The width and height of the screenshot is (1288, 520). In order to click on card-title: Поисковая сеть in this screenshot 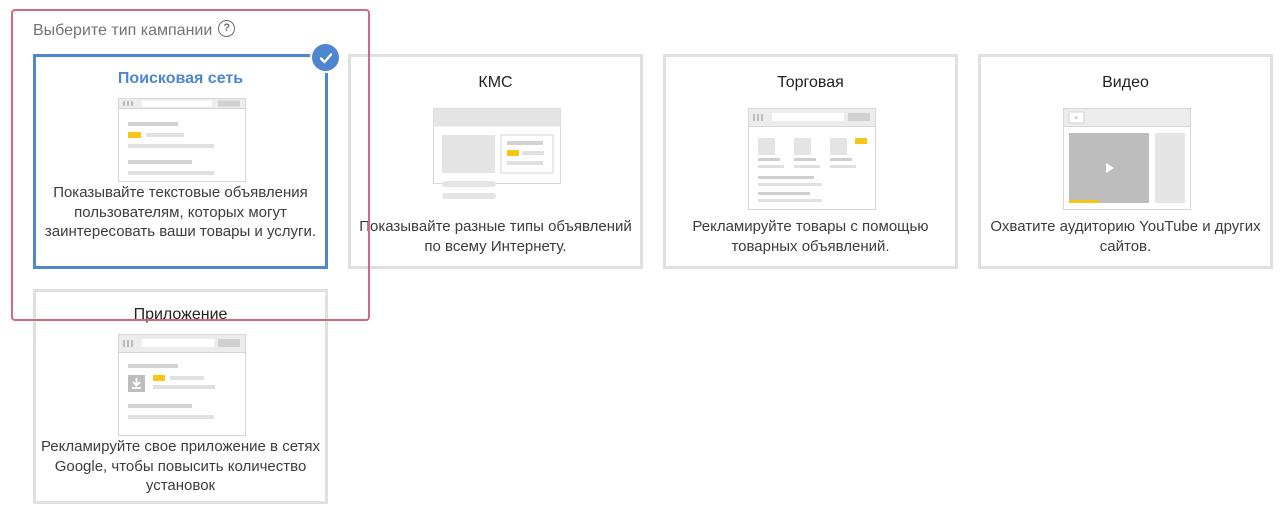, I will do `click(180, 78)`.